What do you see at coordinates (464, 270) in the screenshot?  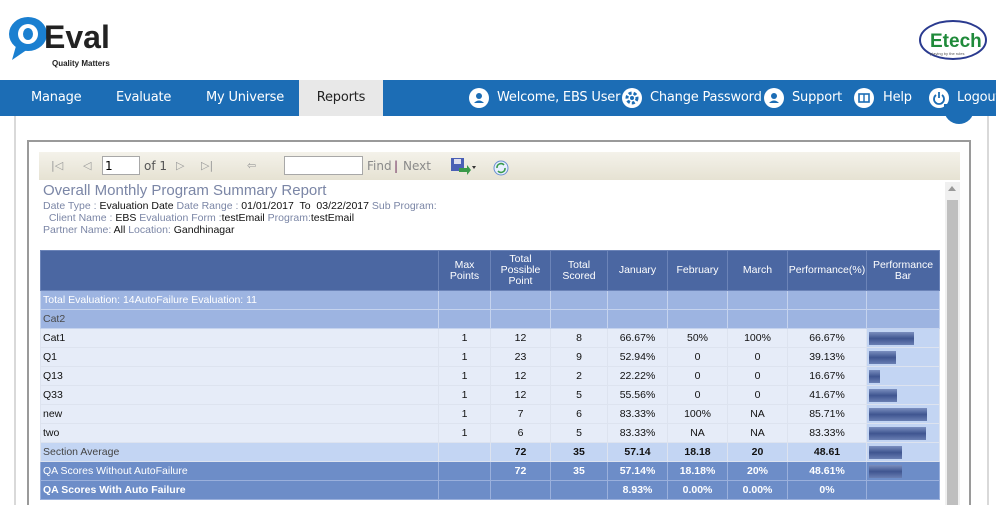 I see `col-header-max-points: Max Points` at bounding box center [464, 270].